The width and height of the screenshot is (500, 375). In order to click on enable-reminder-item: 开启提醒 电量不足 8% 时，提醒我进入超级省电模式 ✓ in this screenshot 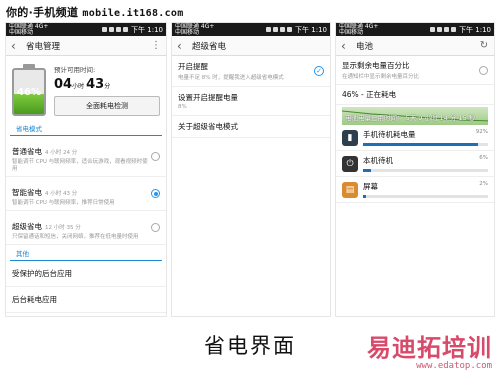, I will do `click(251, 71)`.